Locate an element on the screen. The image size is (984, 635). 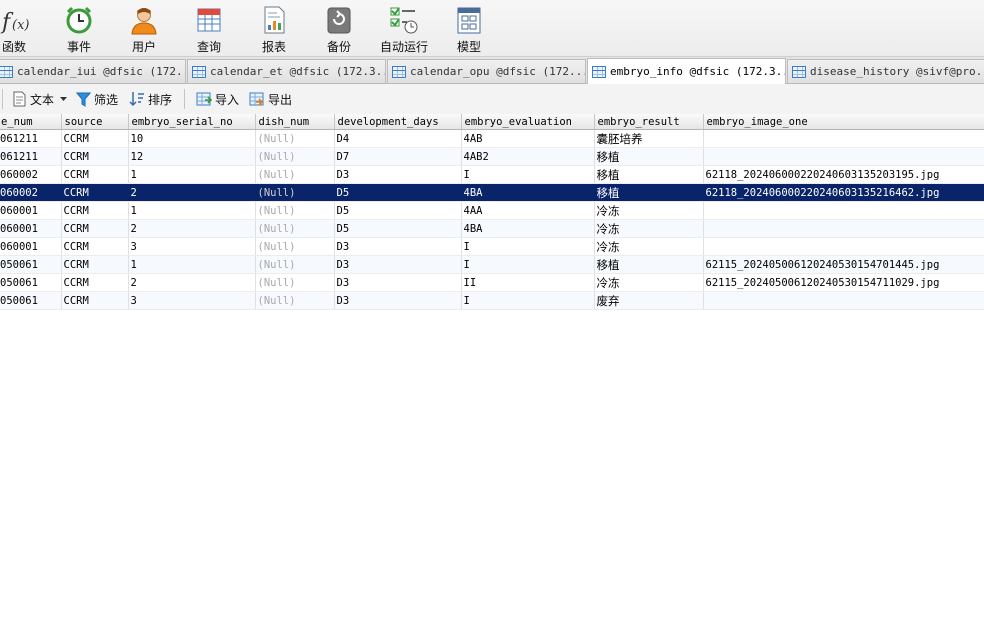
table-cell: D4 is located at coordinates (398, 138).